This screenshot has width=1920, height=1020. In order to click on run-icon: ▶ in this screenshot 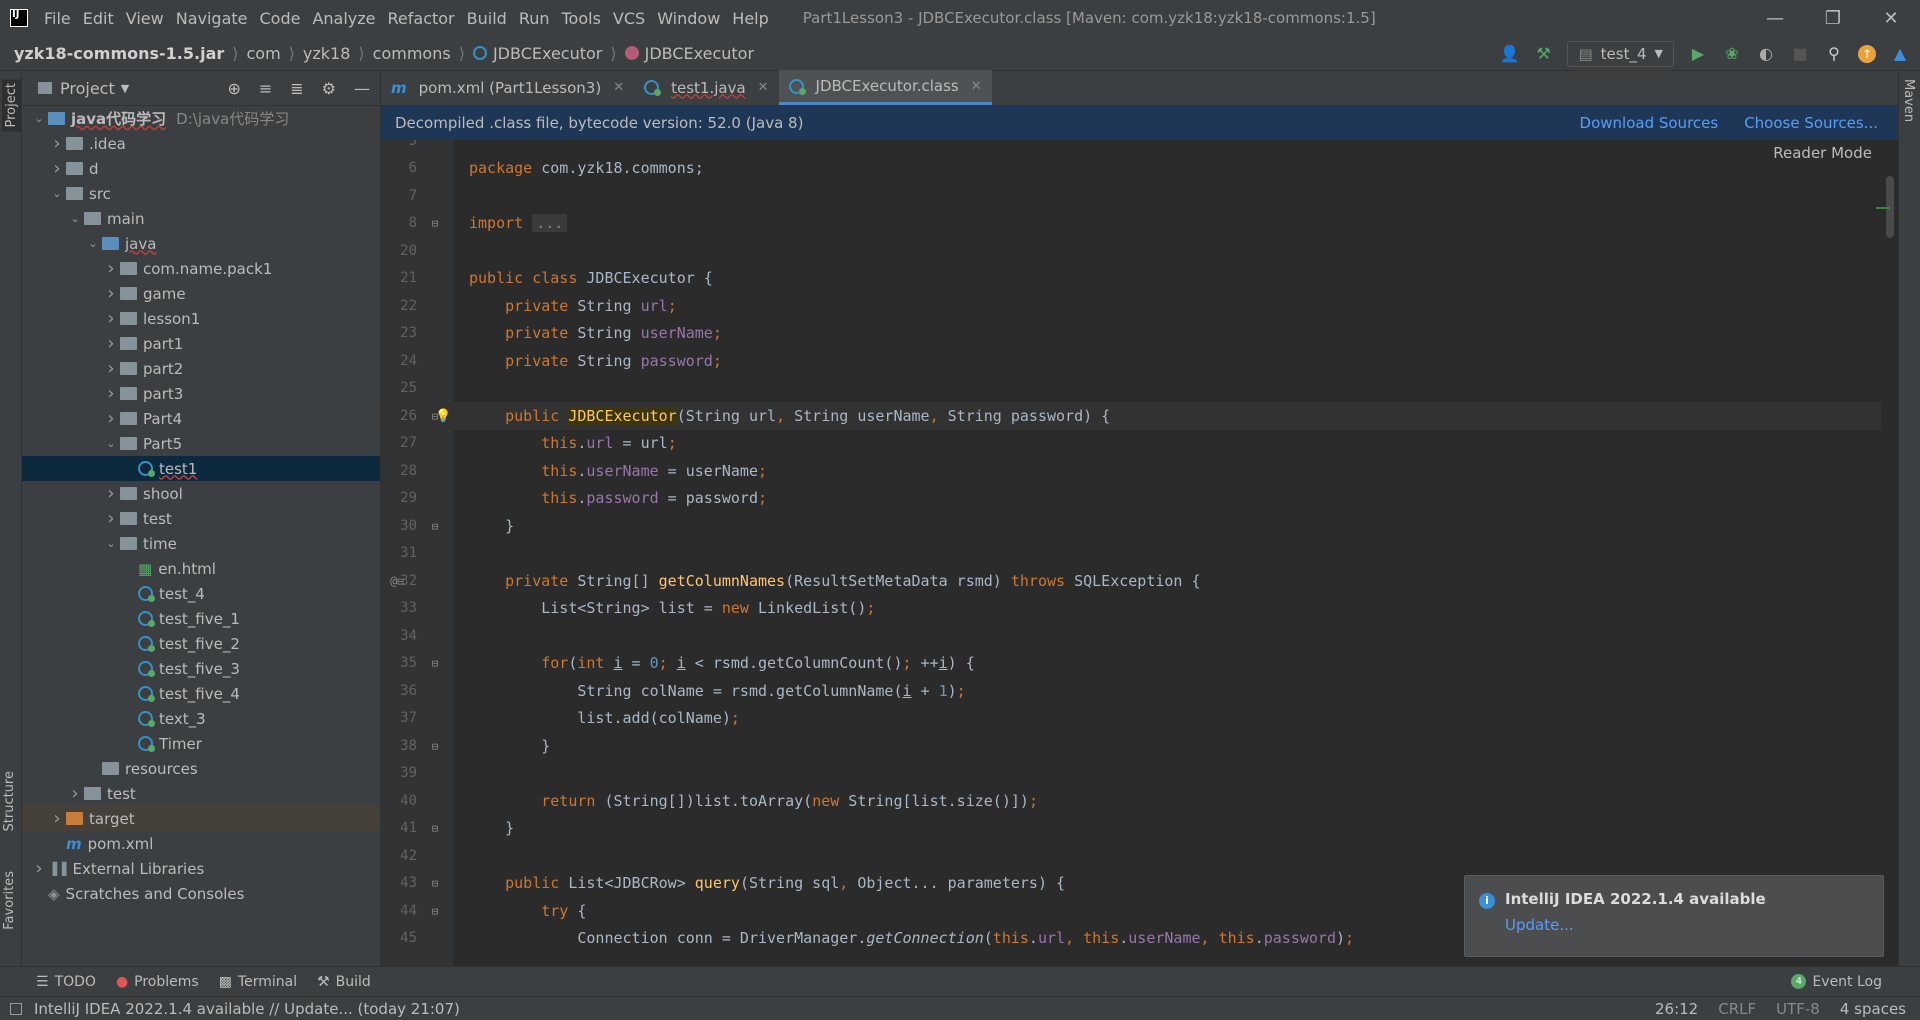, I will do `click(1698, 54)`.